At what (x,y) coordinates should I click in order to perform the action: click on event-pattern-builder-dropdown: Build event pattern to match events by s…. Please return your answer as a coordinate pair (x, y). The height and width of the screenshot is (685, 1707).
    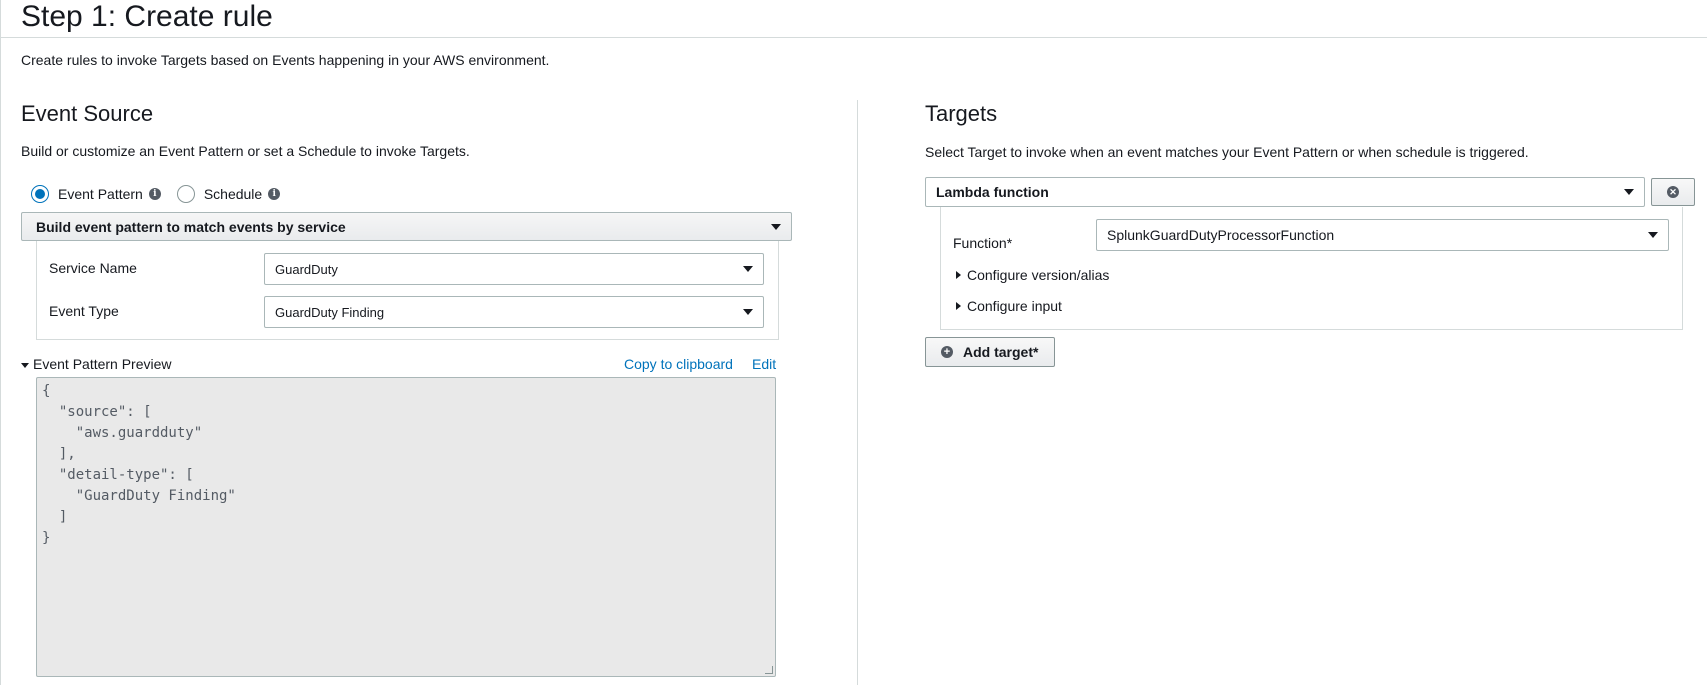
    Looking at the image, I should click on (406, 226).